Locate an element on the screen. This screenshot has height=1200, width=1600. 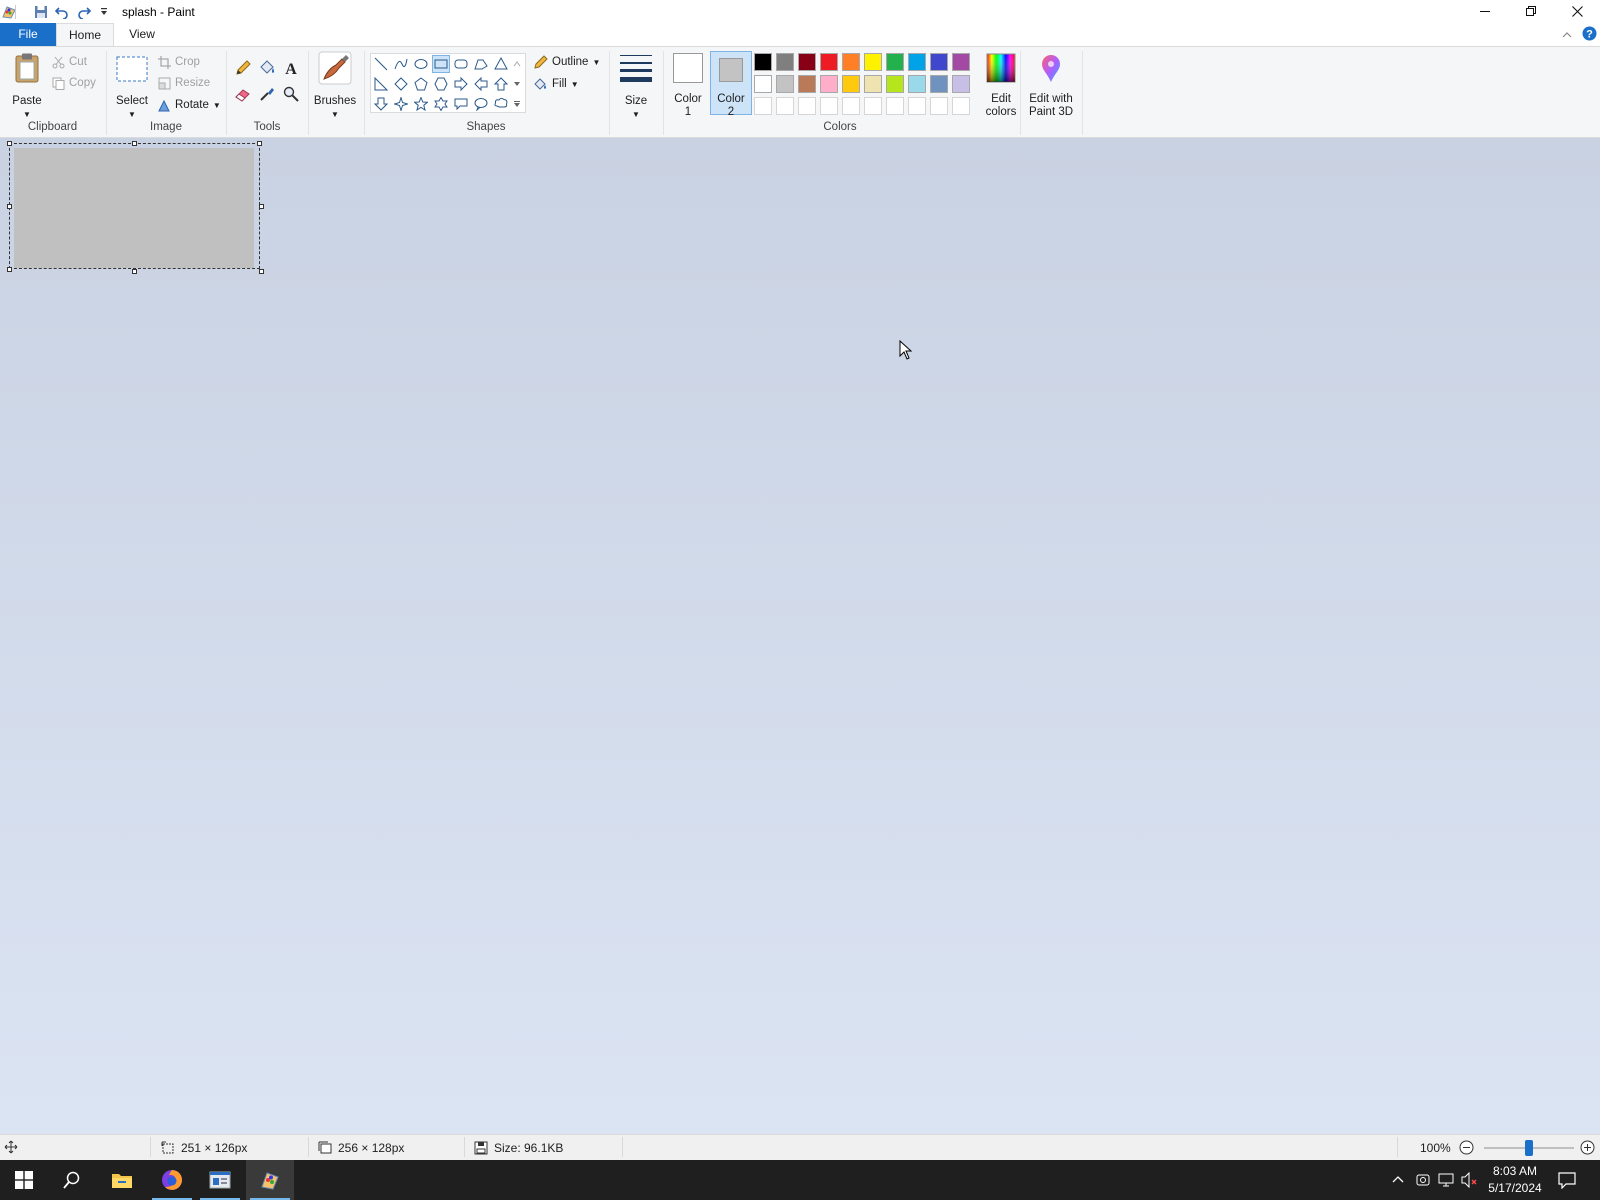
fill-bucket-icon is located at coordinates (267, 69).